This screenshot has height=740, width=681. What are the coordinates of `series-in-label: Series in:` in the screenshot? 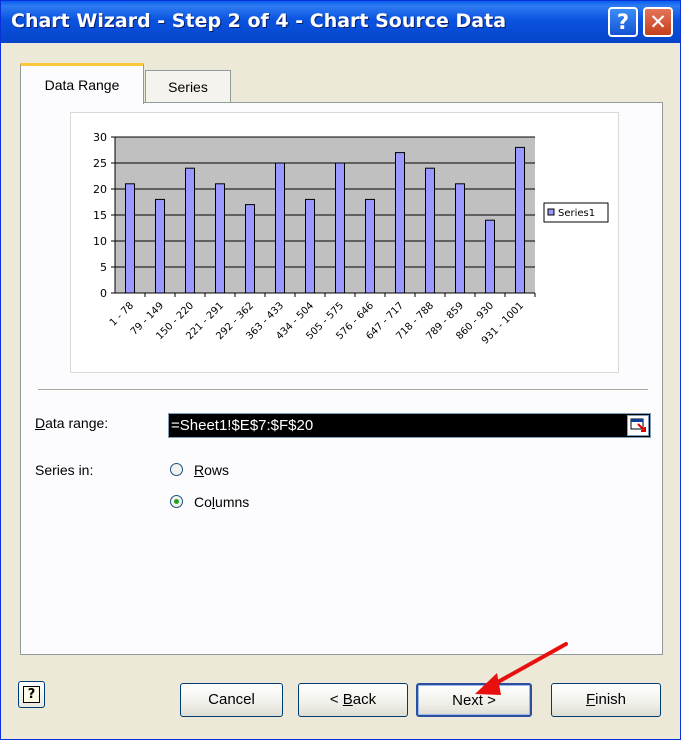 It's located at (64, 470).